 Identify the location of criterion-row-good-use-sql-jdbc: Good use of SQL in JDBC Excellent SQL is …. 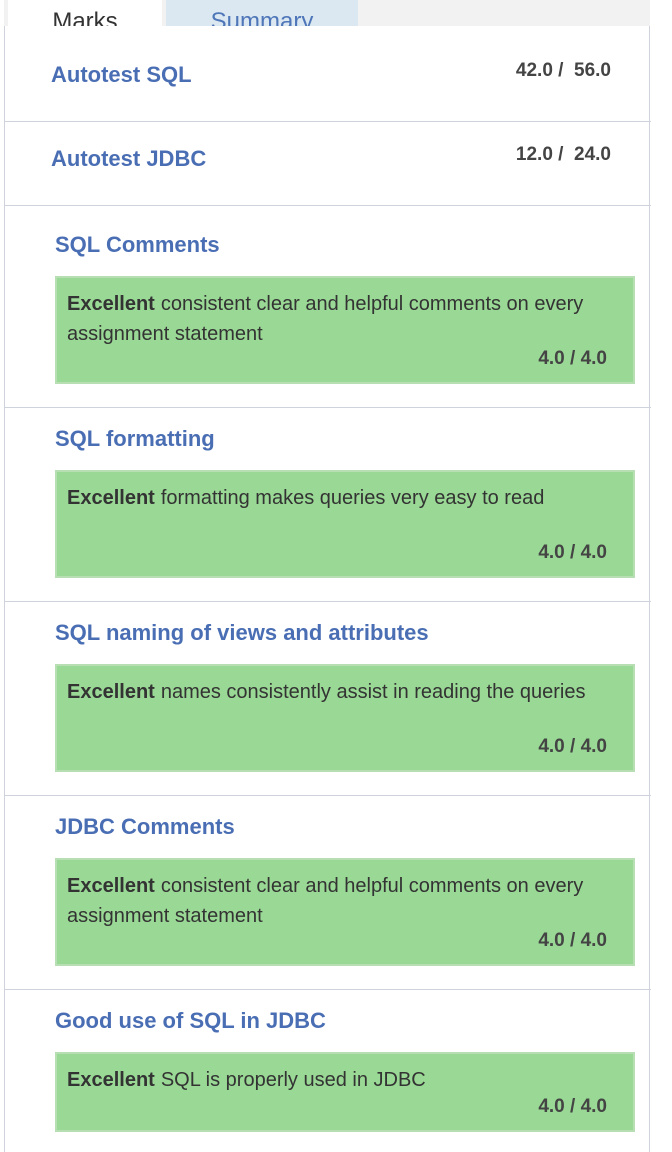
(328, 1071).